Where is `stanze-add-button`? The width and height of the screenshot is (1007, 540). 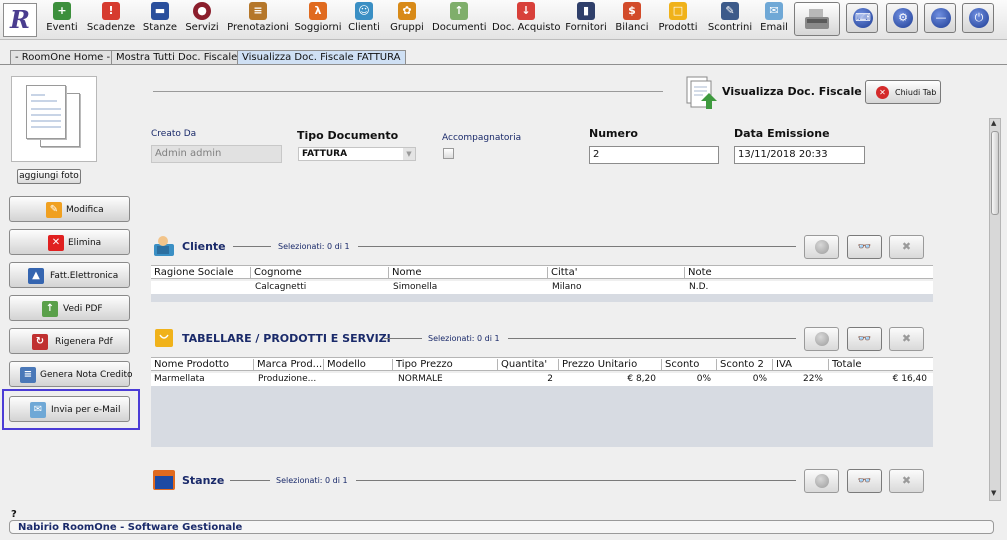 stanze-add-button is located at coordinates (821, 481).